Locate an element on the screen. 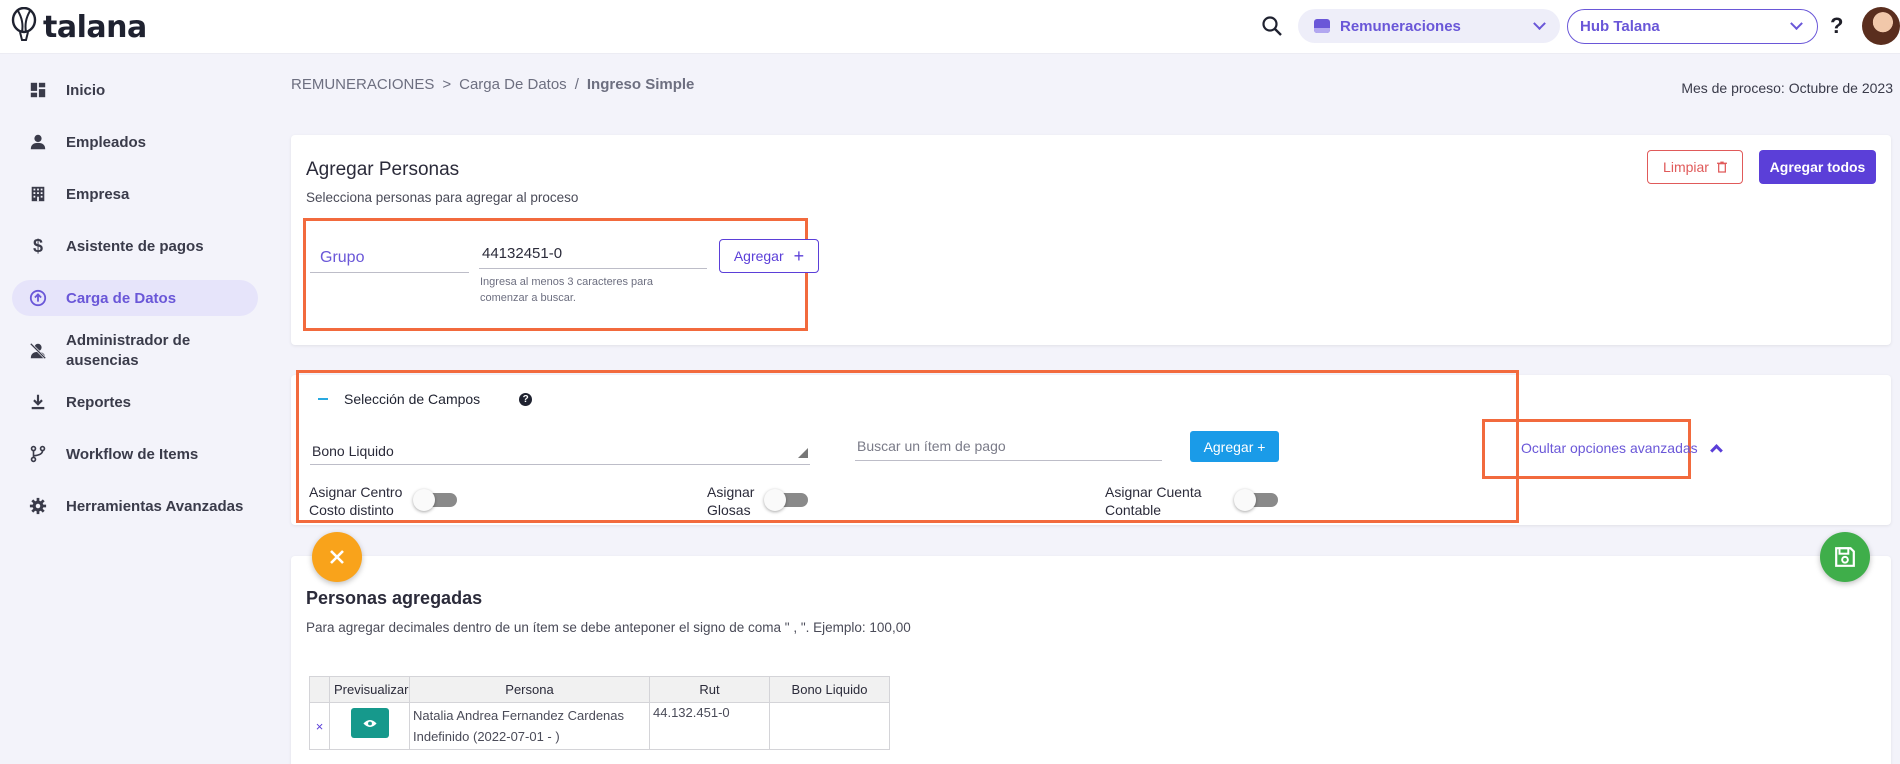 Image resolution: width=1900 pixels, height=764 pixels. switch-label-cuenta-contable: Asignar Cuenta Contable is located at coordinates (1153, 501).